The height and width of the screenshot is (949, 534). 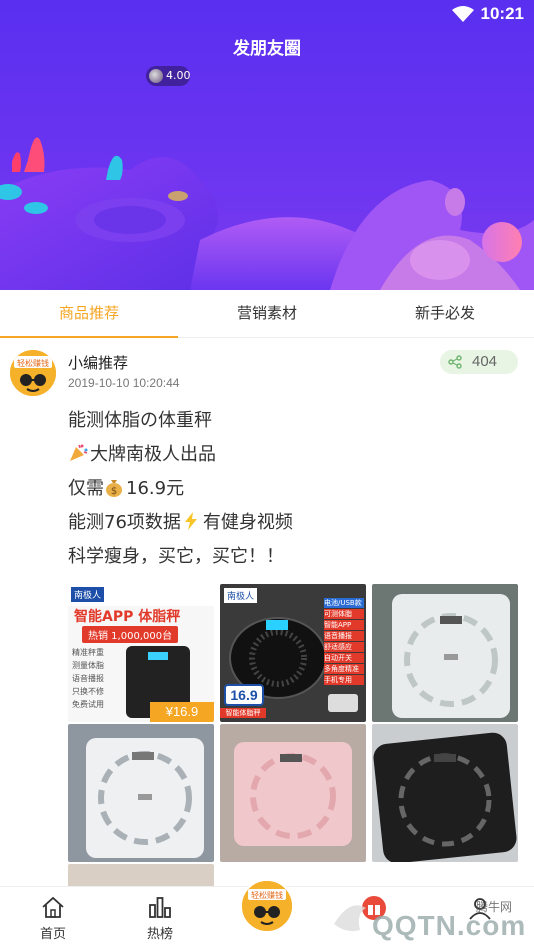 I want to click on nav-center-button: 轻松赚钱, so click(x=267, y=906).